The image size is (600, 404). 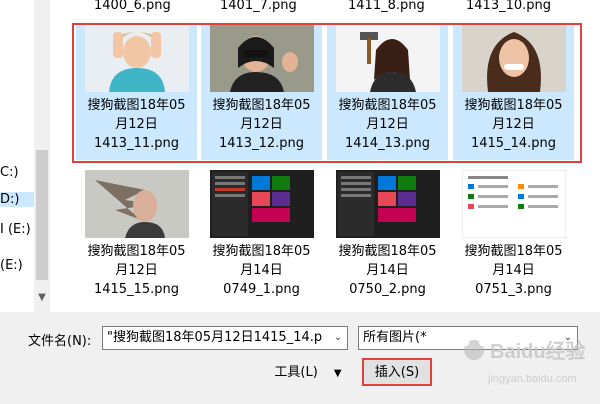 What do you see at coordinates (261, 124) in the screenshot?
I see `file-name: 搜狗截图18年05 月12日 1413_12.png` at bounding box center [261, 124].